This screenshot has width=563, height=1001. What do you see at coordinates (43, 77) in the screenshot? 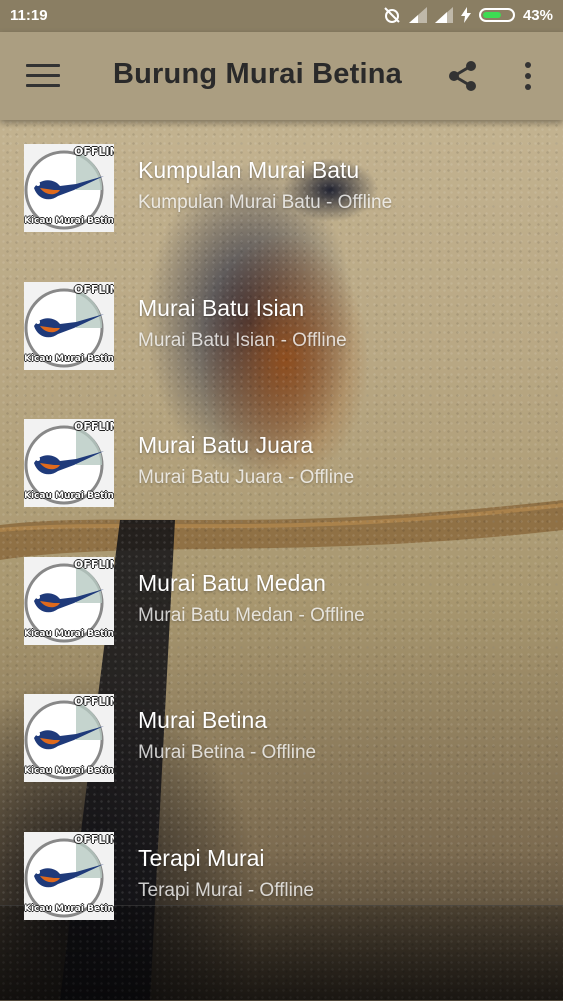
I see `menu-icon` at bounding box center [43, 77].